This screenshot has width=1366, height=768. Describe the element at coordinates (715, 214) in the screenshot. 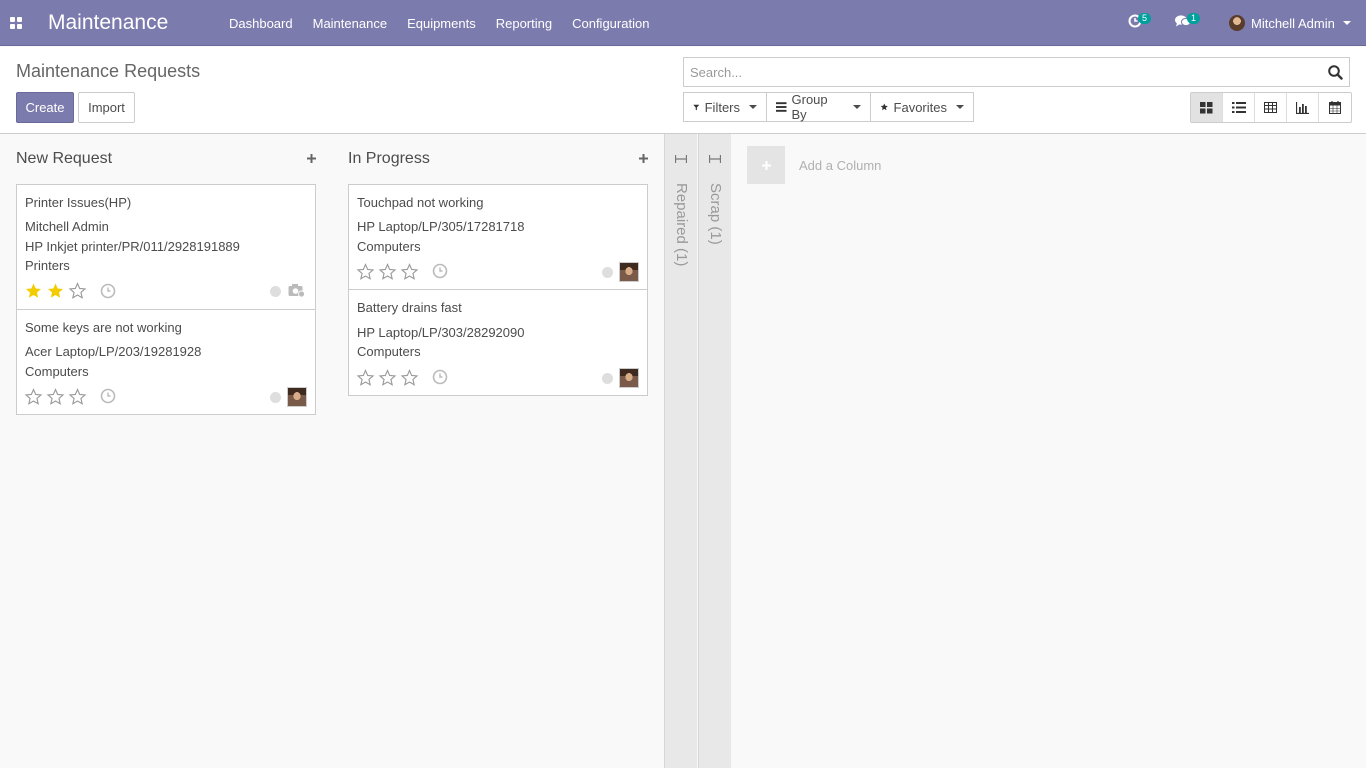

I see `folded-column-label: Scrap (1)` at that location.